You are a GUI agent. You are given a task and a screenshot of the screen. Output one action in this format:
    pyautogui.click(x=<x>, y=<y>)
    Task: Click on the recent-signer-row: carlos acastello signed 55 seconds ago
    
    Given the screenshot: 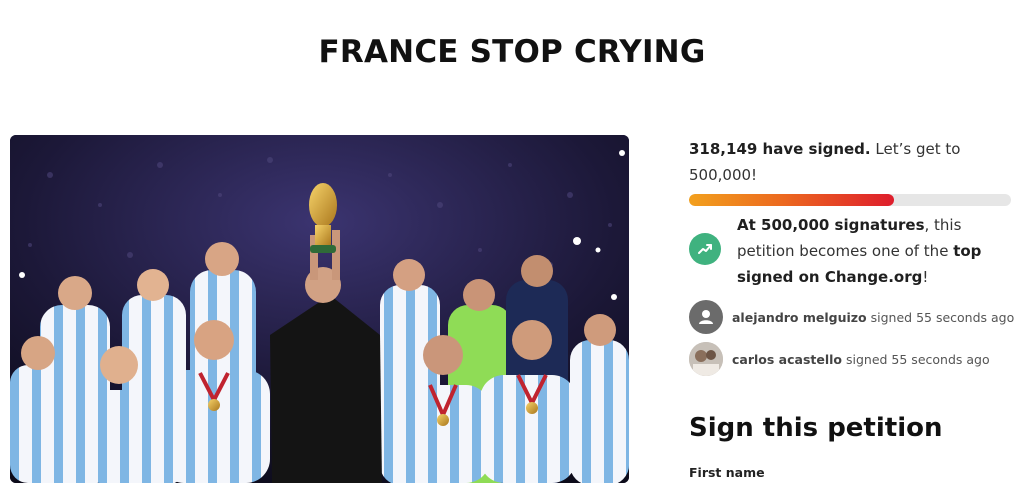 What is the action you would take?
    pyautogui.click(x=854, y=359)
    